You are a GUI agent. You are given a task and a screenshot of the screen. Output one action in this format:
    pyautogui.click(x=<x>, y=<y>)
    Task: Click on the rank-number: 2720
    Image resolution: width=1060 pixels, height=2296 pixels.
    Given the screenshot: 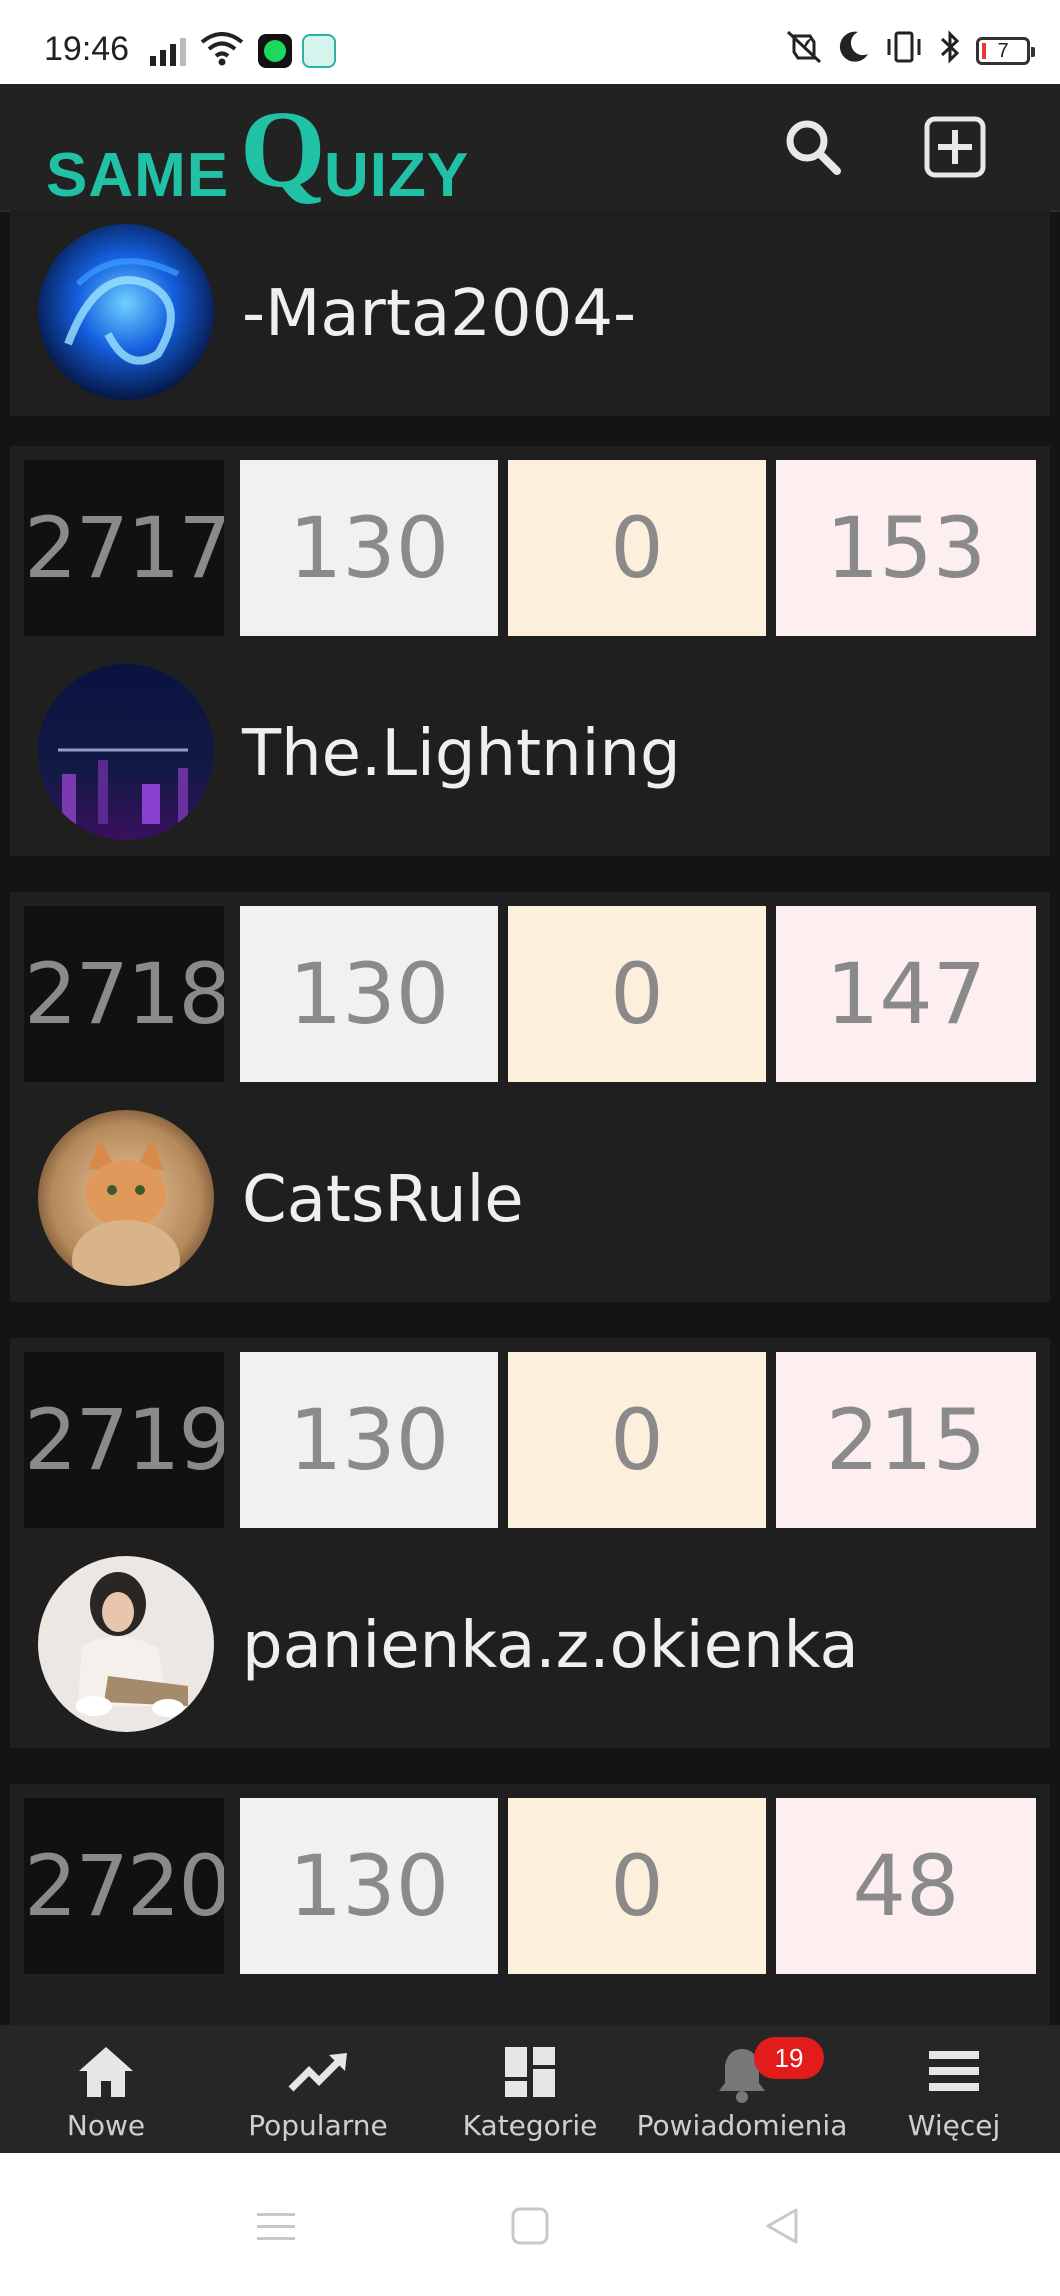 What is the action you would take?
    pyautogui.click(x=124, y=1886)
    